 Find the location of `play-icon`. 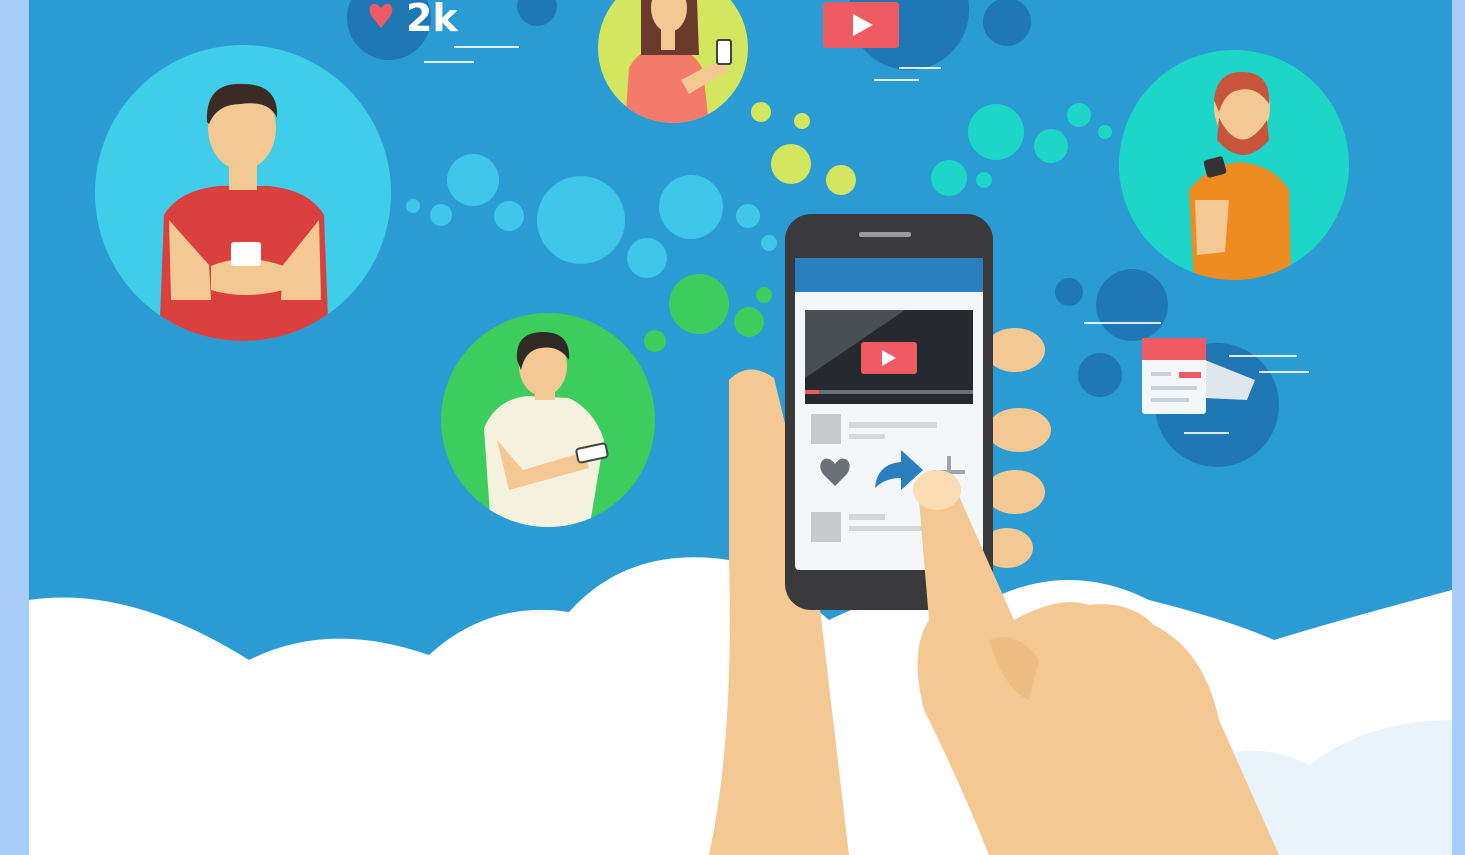

play-icon is located at coordinates (861, 25).